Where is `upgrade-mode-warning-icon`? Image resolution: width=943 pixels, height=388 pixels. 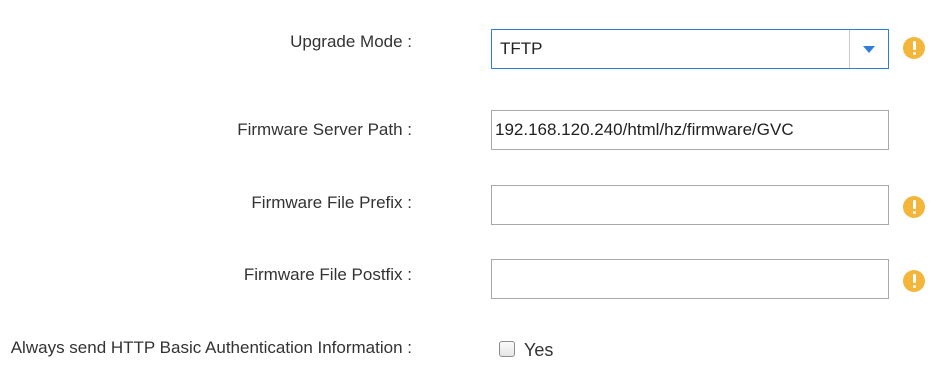
upgrade-mode-warning-icon is located at coordinates (914, 48).